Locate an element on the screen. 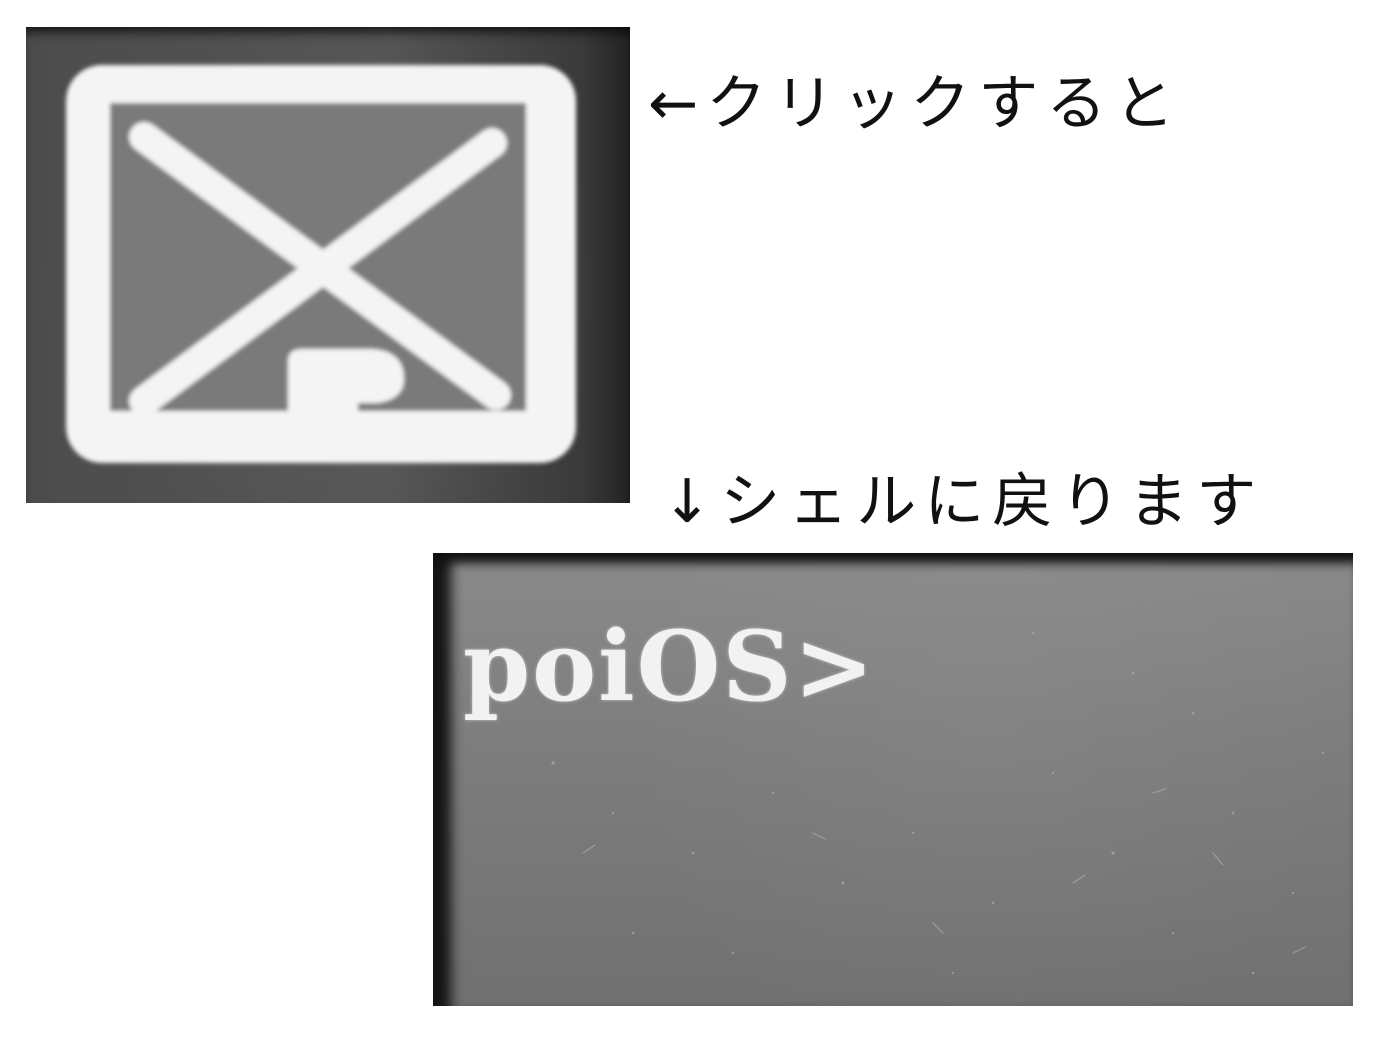 This screenshot has height=1050, width=1400. shell-prompt: poiOS> is located at coordinates (670, 666).